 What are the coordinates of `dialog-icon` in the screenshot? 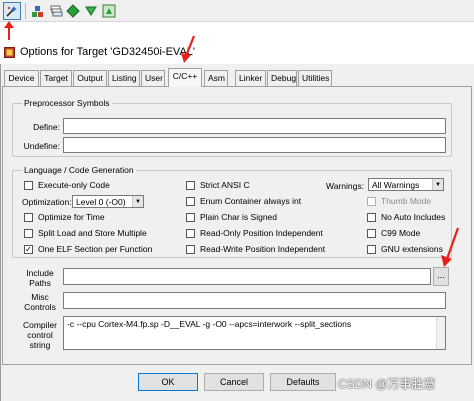 It's located at (9, 52).